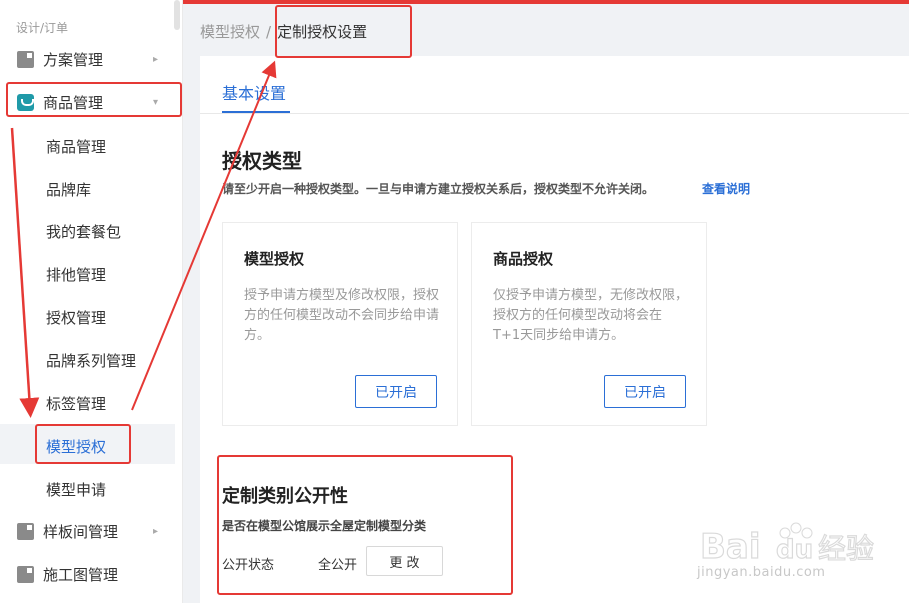 Image resolution: width=909 pixels, height=603 pixels. What do you see at coordinates (730, 547) in the screenshot?
I see `svg-text: Bai` at bounding box center [730, 547].